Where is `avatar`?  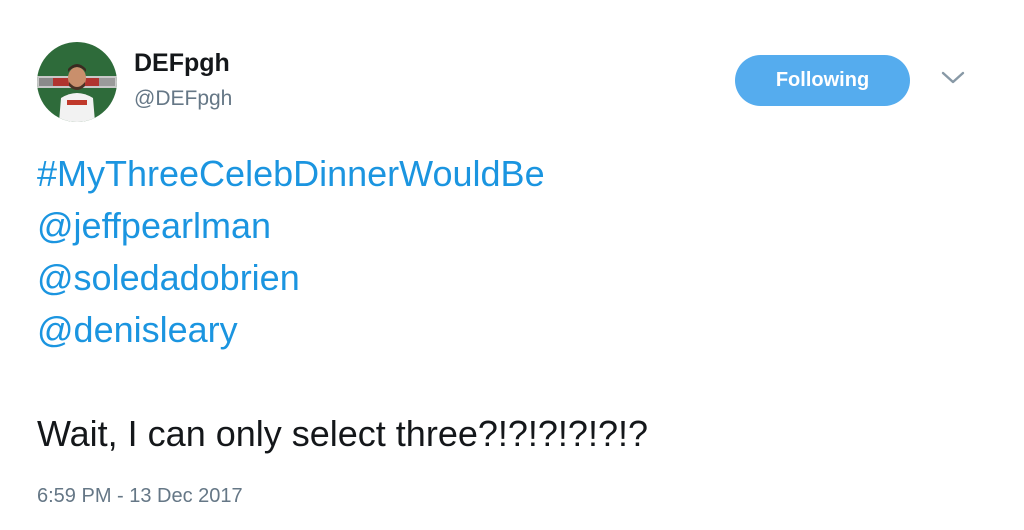
avatar is located at coordinates (77, 82).